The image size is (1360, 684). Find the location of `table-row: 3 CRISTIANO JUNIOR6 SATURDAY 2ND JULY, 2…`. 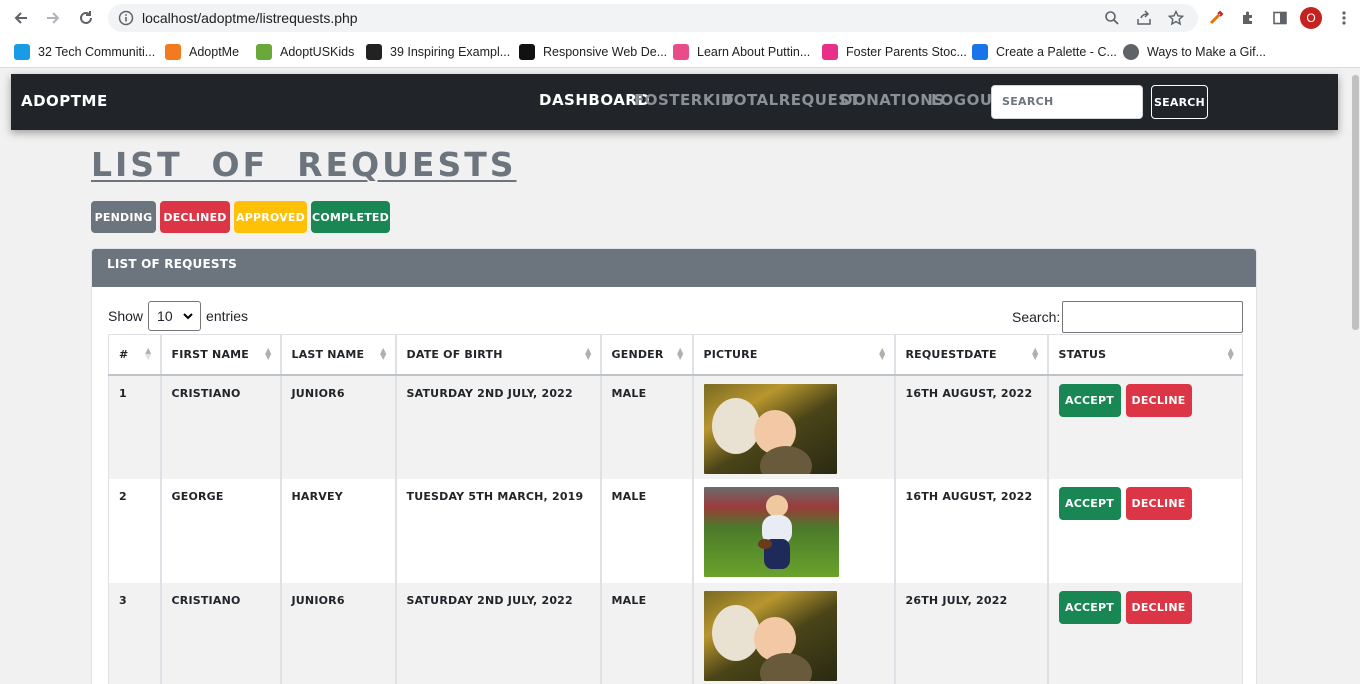

table-row: 3 CRISTIANO JUNIOR6 SATURDAY 2ND JULY, 2… is located at coordinates (675, 633).